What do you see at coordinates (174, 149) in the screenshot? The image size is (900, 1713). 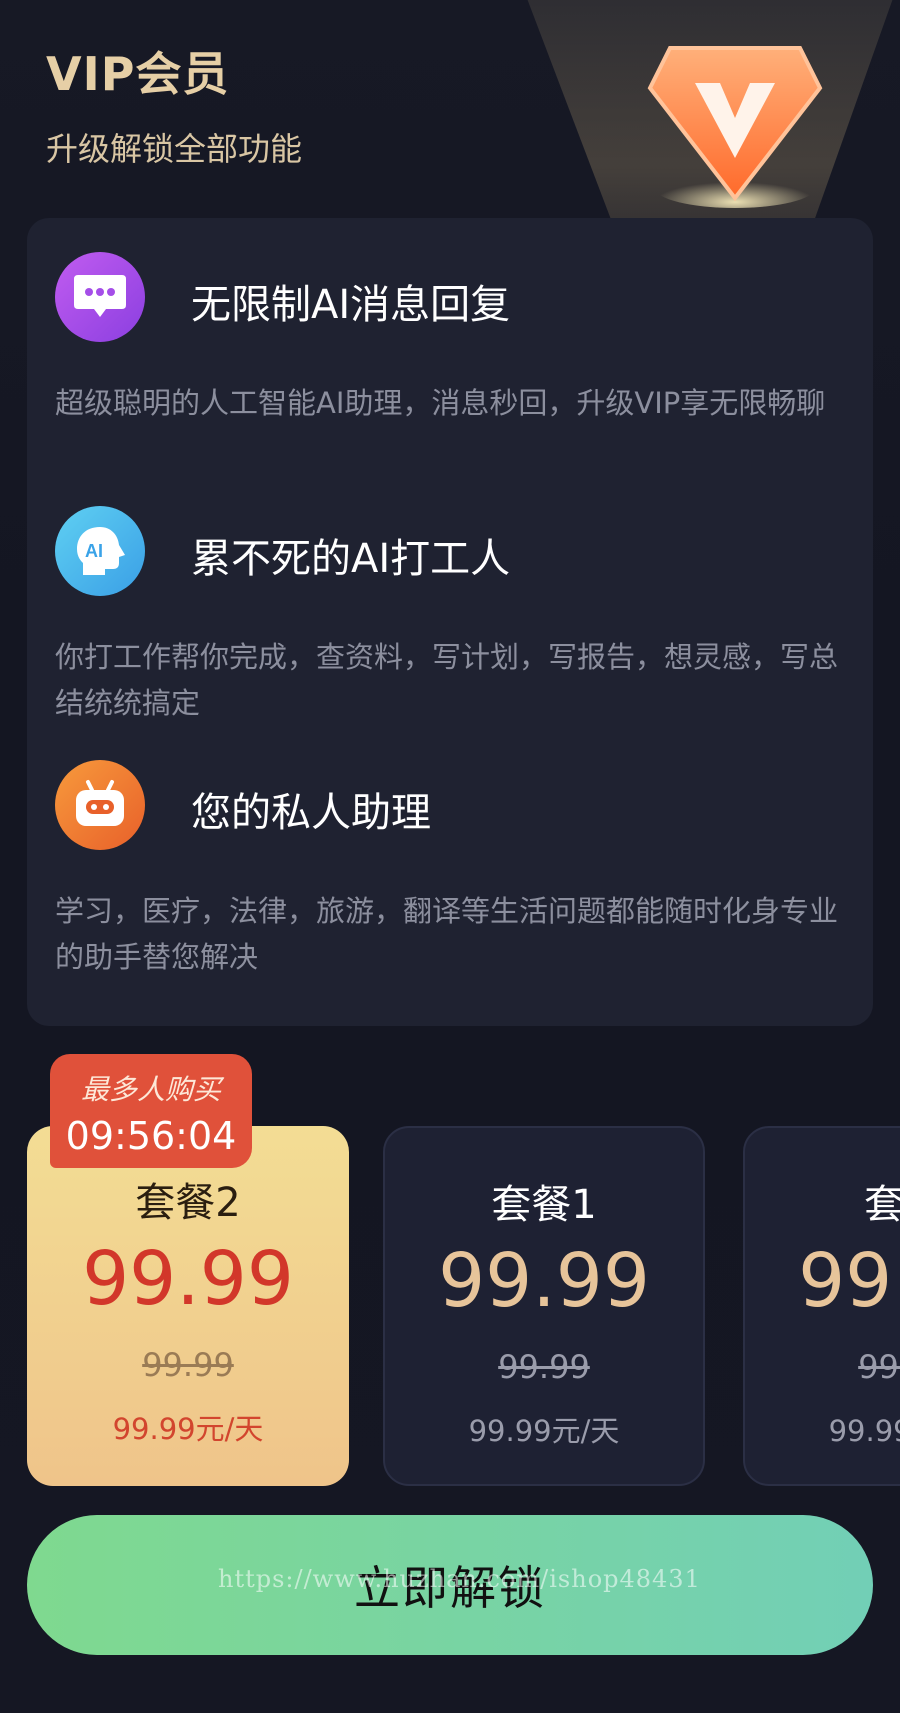 I see `page-subtitle: 升级解锁全部功能` at bounding box center [174, 149].